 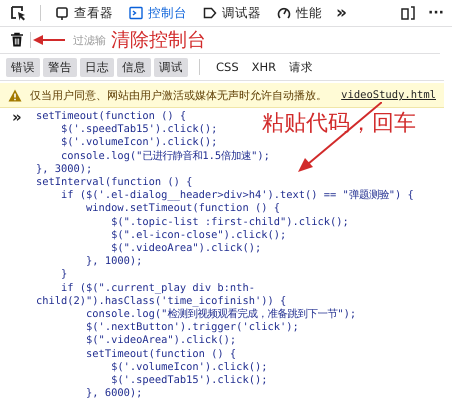 I want to click on code-line: console.log("检测到视频观看完成，准备跳到下一节");, so click(x=220, y=315).